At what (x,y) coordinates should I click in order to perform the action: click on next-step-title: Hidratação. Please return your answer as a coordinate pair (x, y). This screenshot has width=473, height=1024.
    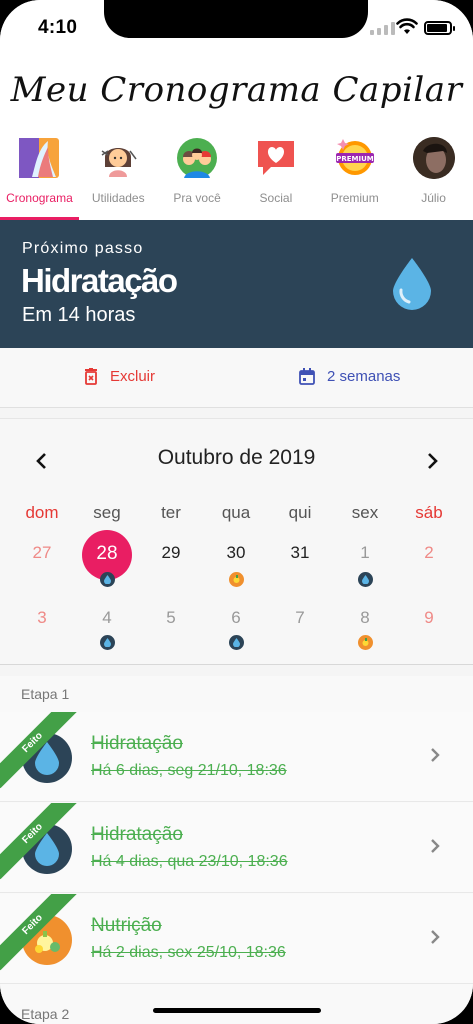
    Looking at the image, I should click on (99, 280).